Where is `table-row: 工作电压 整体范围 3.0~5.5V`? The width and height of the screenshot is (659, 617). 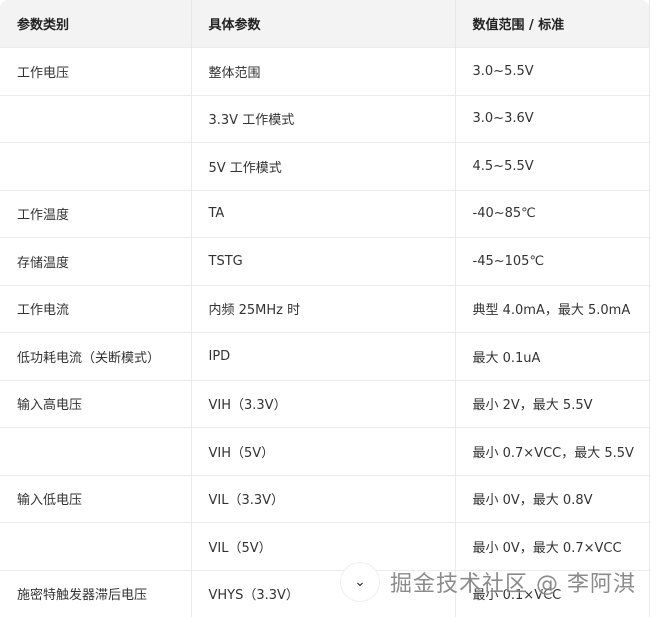
table-row: 工作电压 整体范围 3.0~5.5V is located at coordinates (325, 71).